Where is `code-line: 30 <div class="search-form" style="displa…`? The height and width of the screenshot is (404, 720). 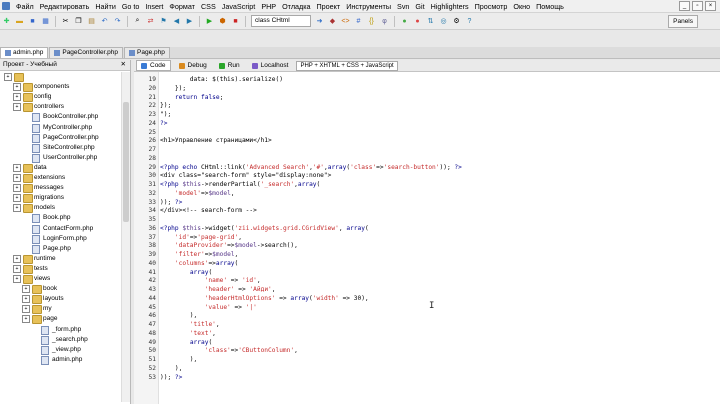 code-line: 30 <div class="search-form" style="displa… is located at coordinates (240, 176).